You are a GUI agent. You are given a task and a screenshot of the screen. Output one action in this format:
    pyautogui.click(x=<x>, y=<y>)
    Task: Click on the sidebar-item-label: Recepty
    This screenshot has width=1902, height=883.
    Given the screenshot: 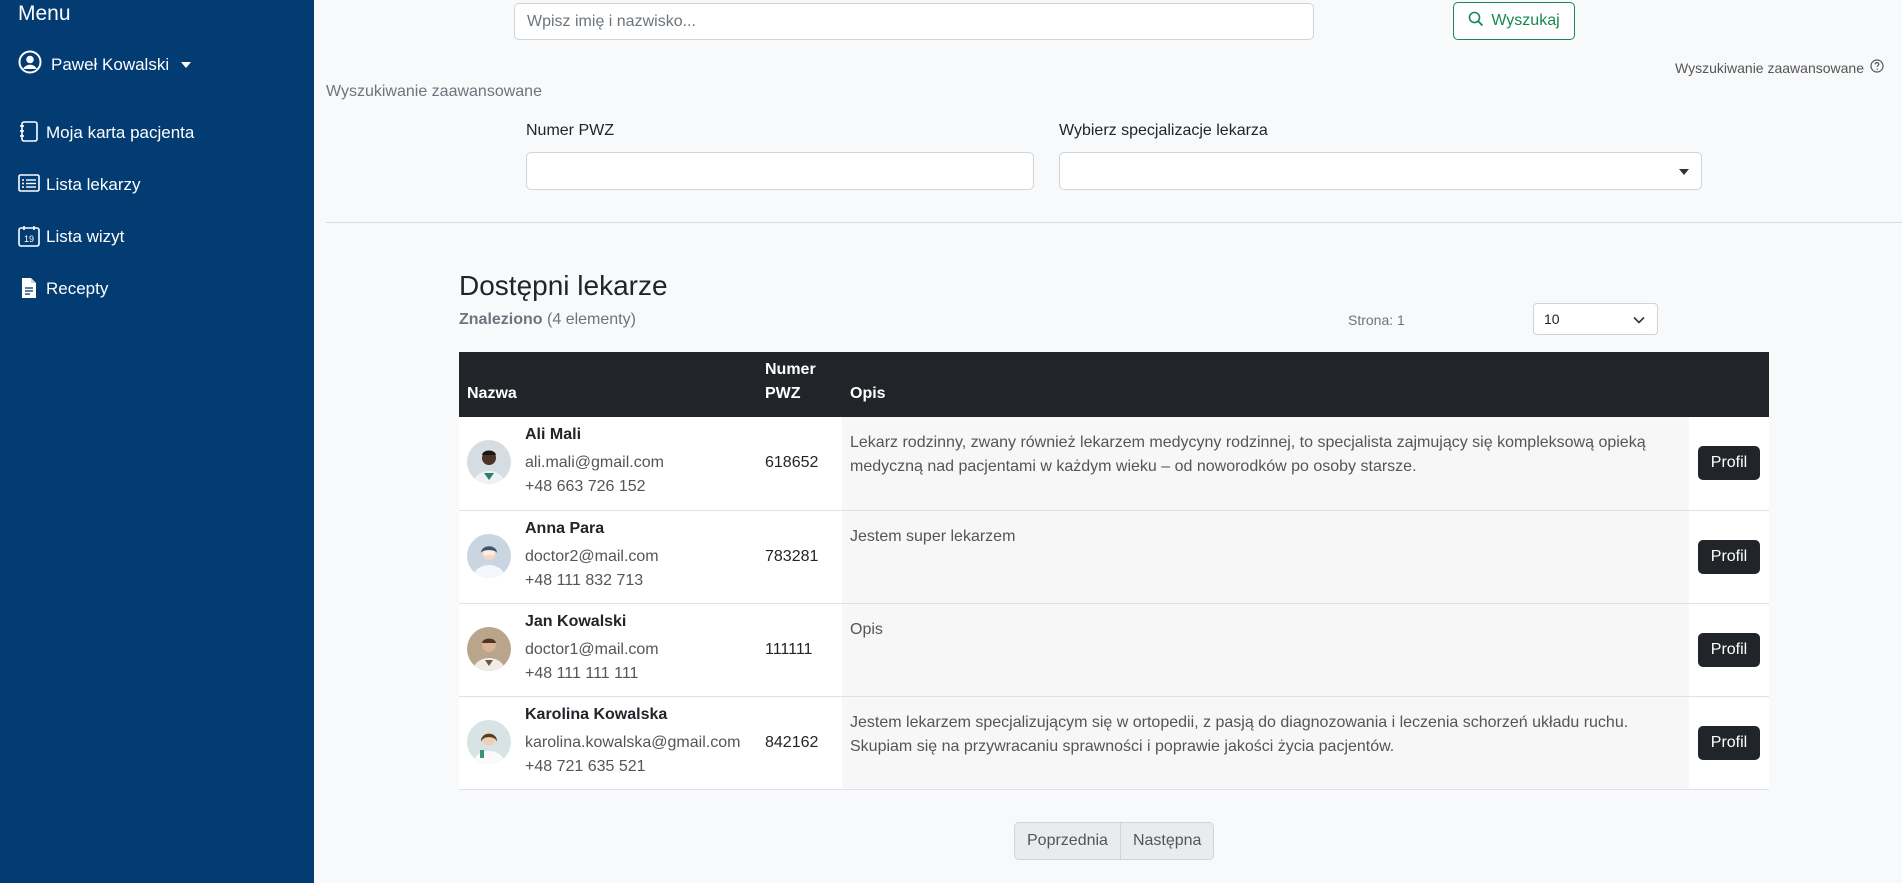 What is the action you would take?
    pyautogui.click(x=77, y=288)
    